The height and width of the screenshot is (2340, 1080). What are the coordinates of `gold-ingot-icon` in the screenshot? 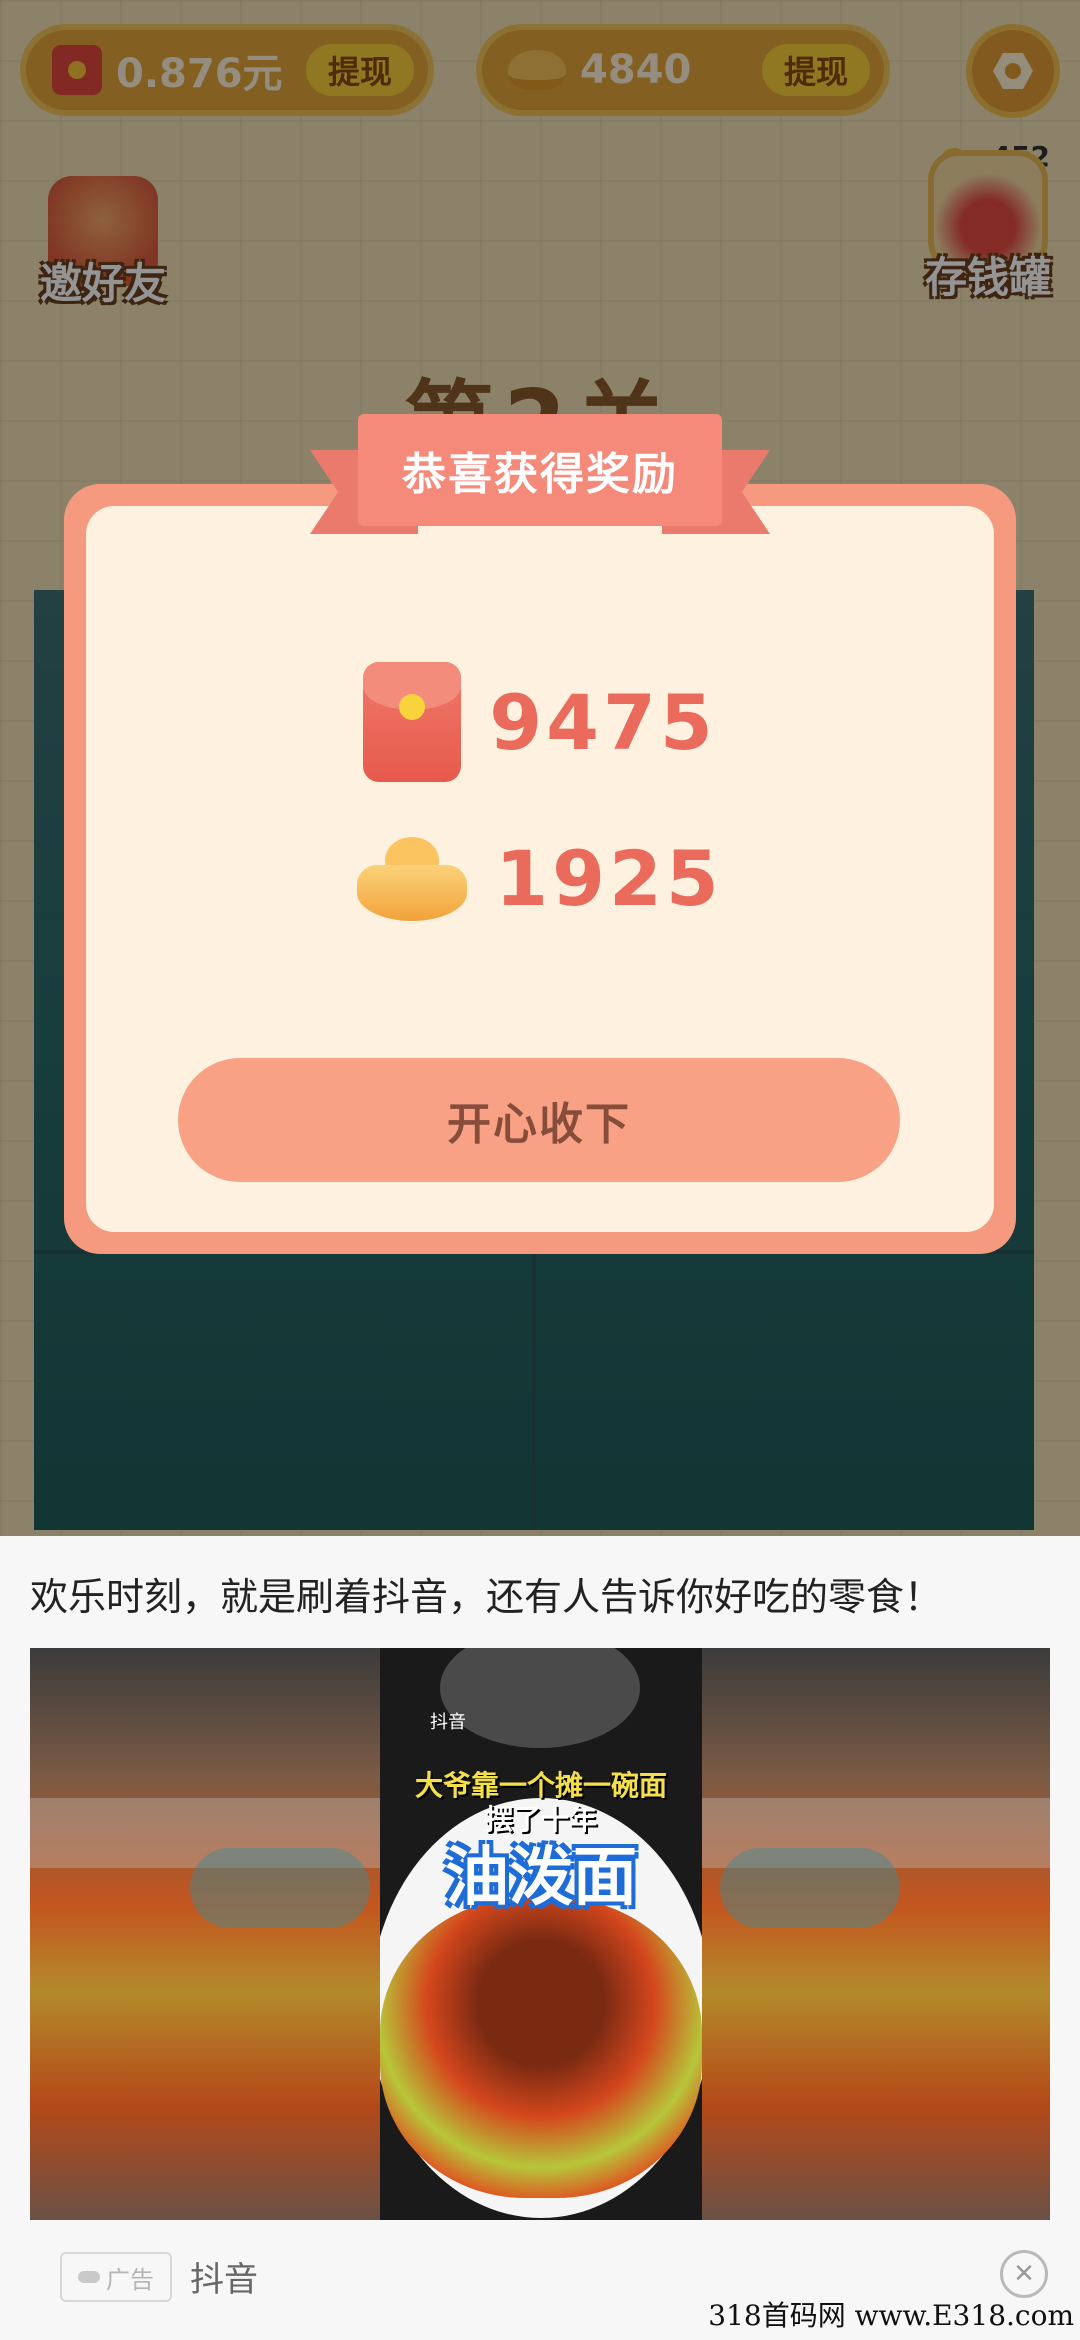 It's located at (412, 878).